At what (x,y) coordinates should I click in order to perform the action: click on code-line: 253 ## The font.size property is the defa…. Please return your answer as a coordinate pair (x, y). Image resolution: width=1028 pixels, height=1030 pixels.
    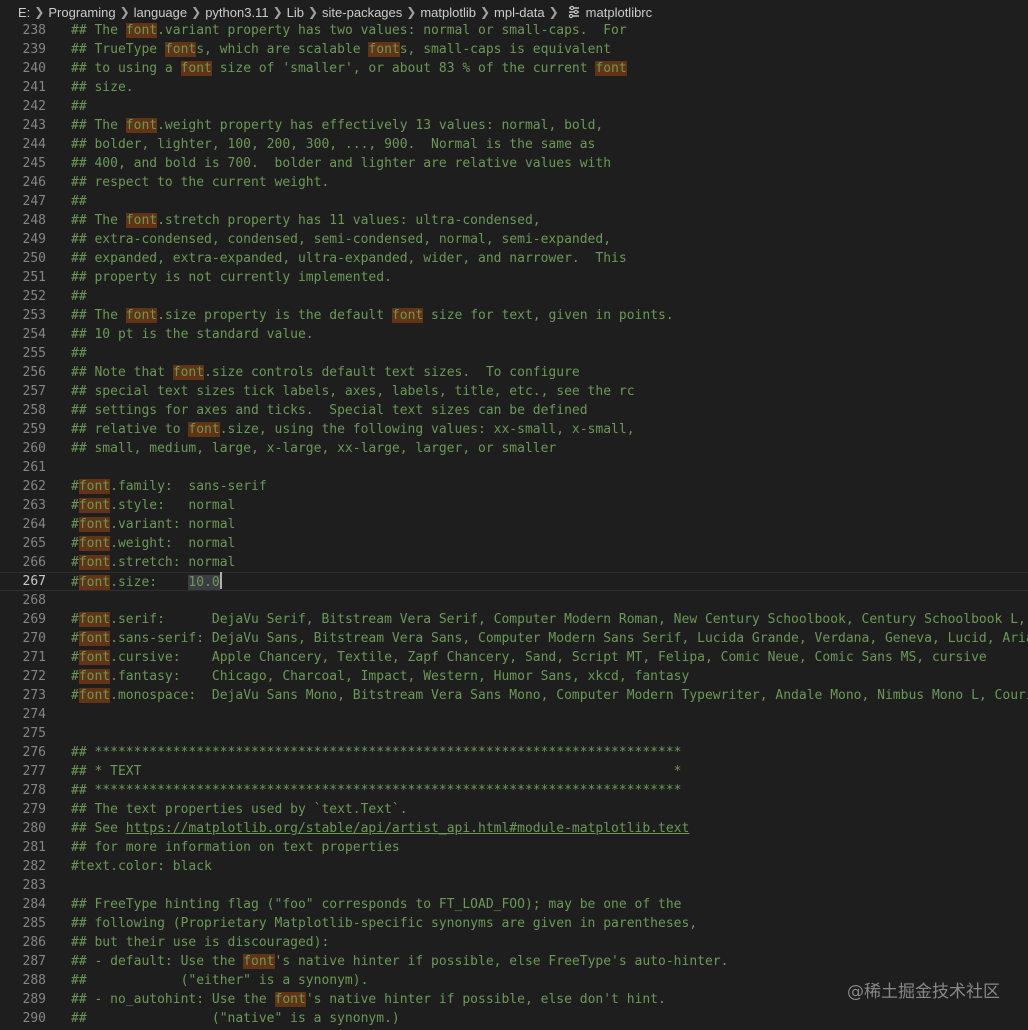
    Looking at the image, I should click on (514, 315).